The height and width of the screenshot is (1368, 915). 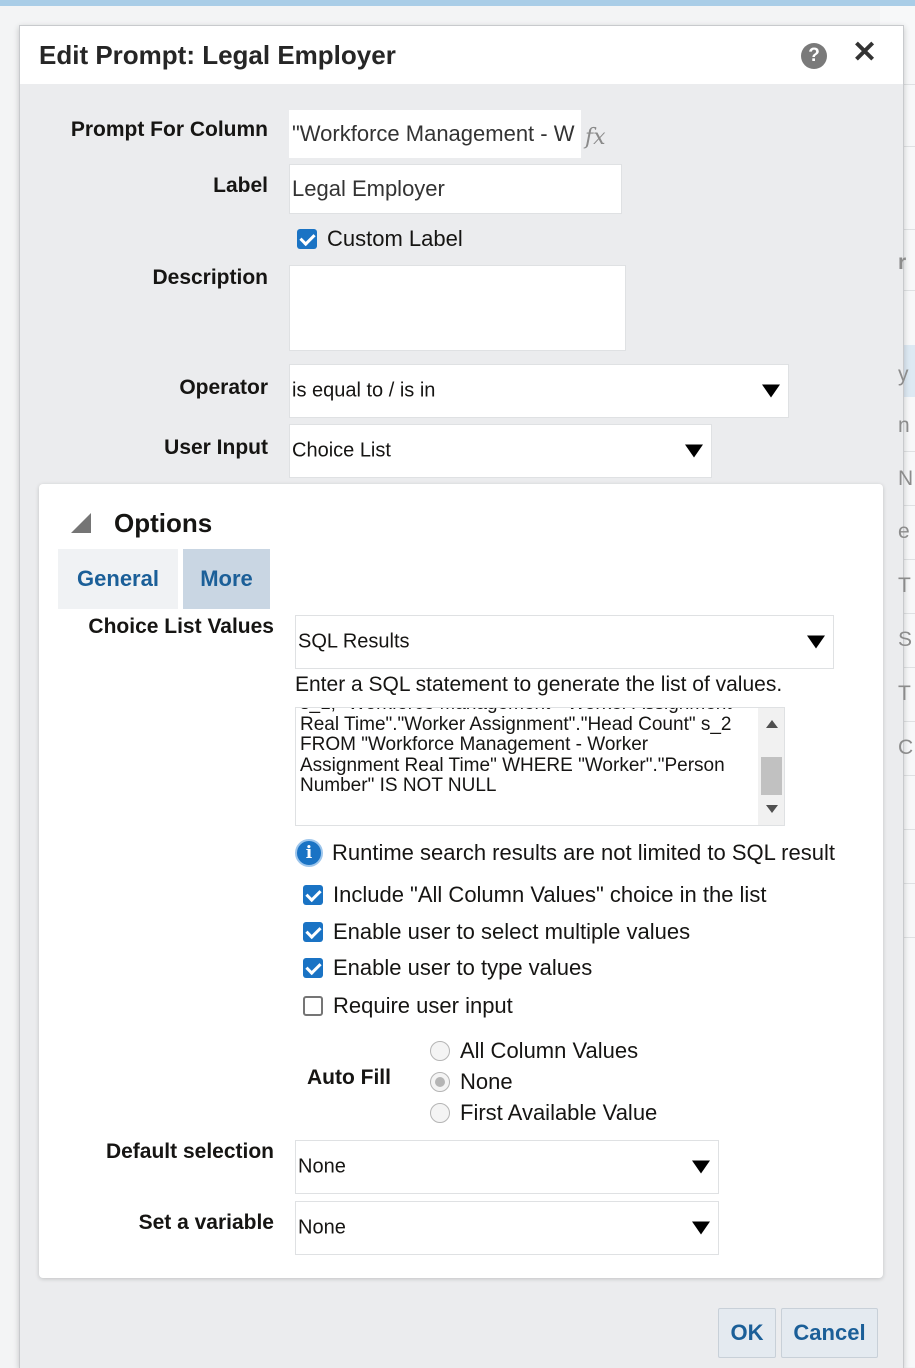 What do you see at coordinates (595, 137) in the screenshot?
I see `fx-icon: fx` at bounding box center [595, 137].